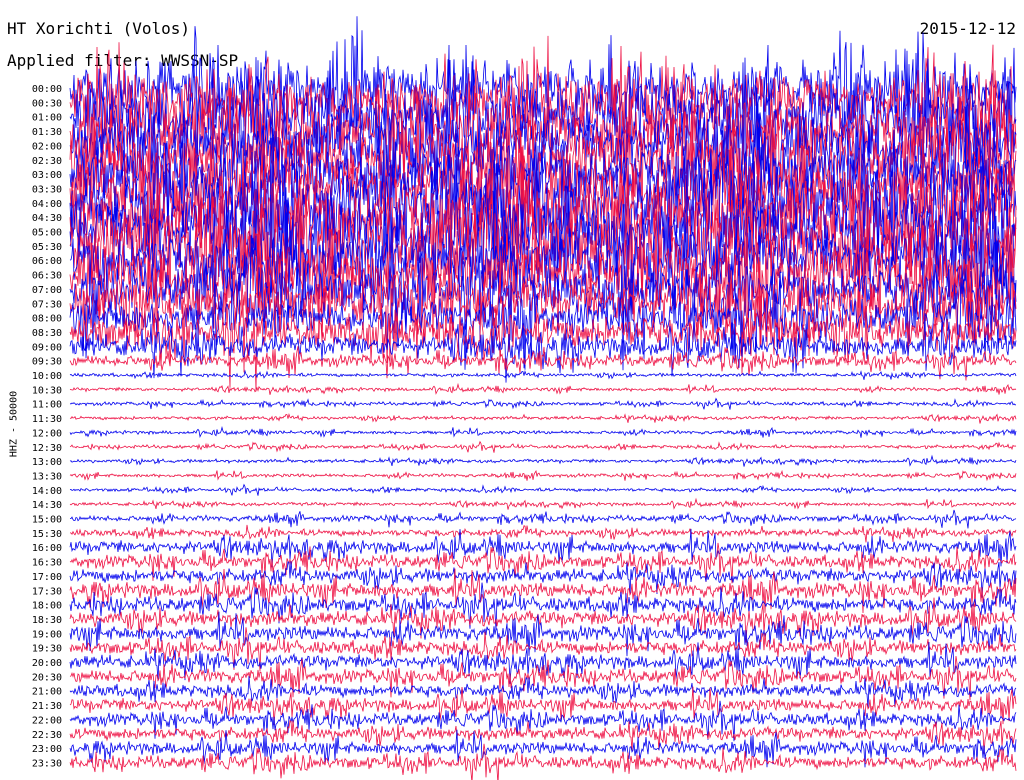 This screenshot has width=1024, height=780. Describe the element at coordinates (47, 735) in the screenshot. I see `row-time-label: 22:30` at that location.